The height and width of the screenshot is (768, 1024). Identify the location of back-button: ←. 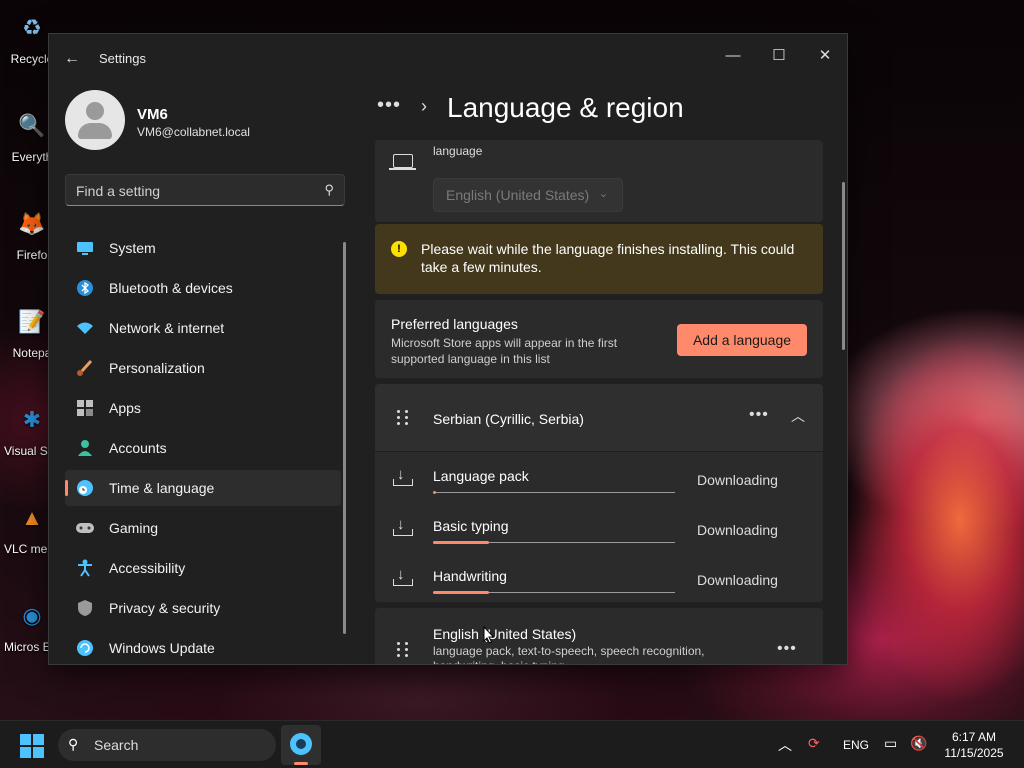
(72, 59).